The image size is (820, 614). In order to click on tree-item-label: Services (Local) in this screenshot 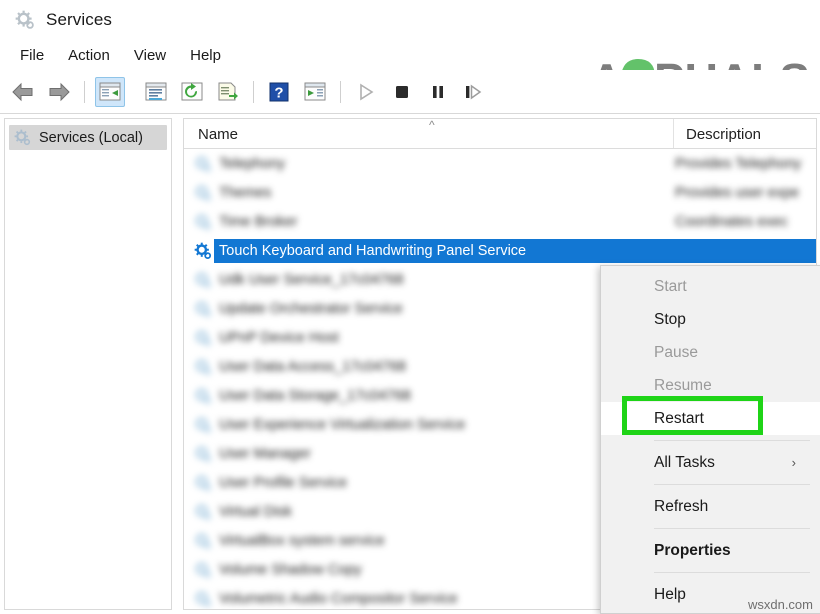, I will do `click(91, 137)`.